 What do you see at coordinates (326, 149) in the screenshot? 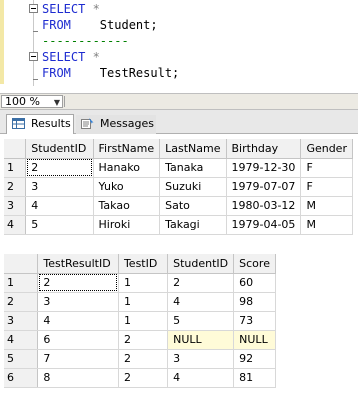
I see `column-header: Gender` at bounding box center [326, 149].